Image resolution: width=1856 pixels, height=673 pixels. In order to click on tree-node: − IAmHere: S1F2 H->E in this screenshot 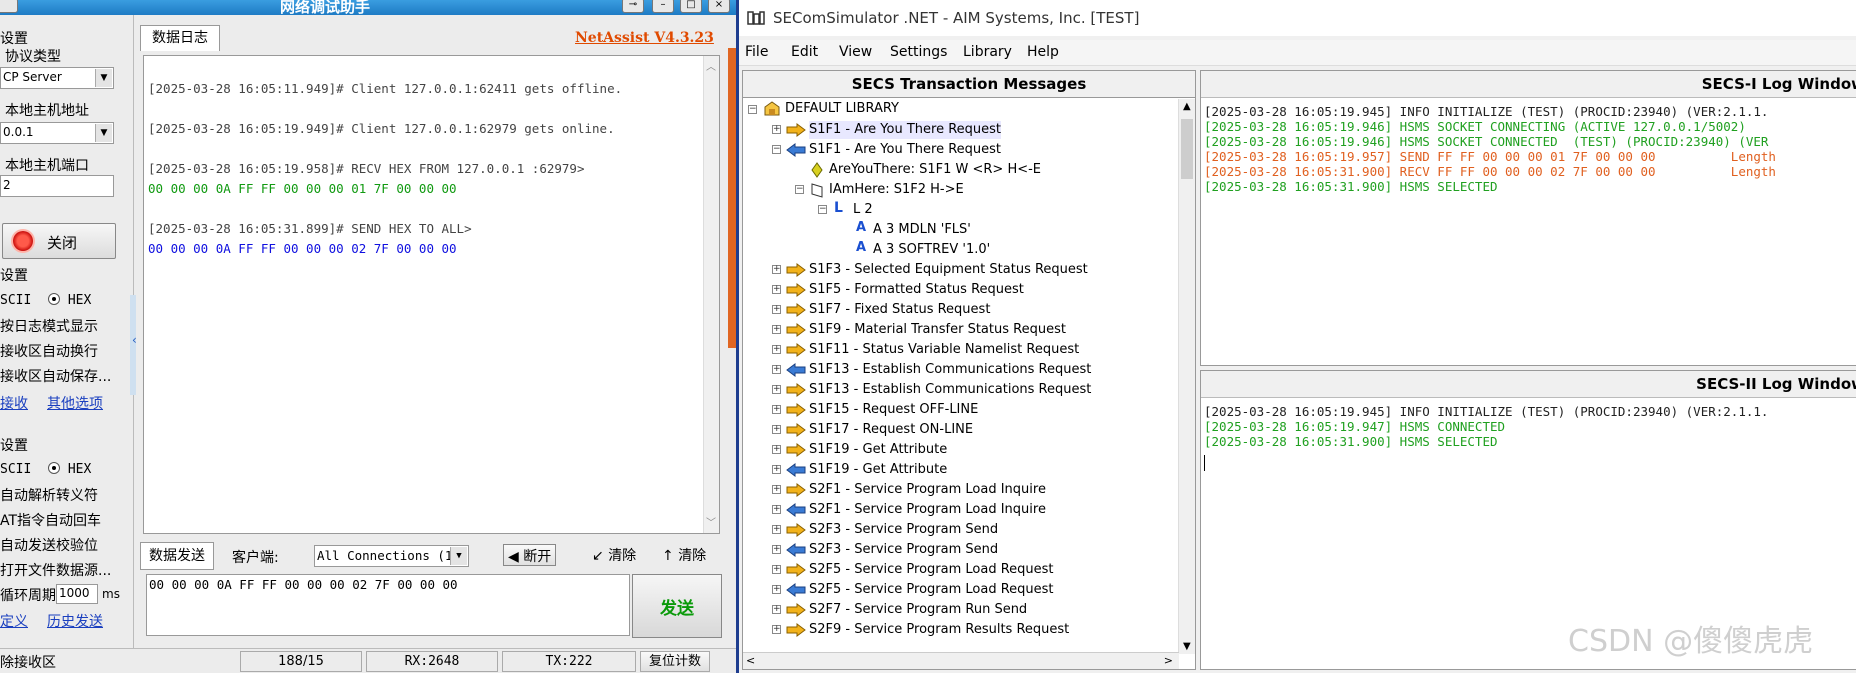, I will do `click(953, 190)`.